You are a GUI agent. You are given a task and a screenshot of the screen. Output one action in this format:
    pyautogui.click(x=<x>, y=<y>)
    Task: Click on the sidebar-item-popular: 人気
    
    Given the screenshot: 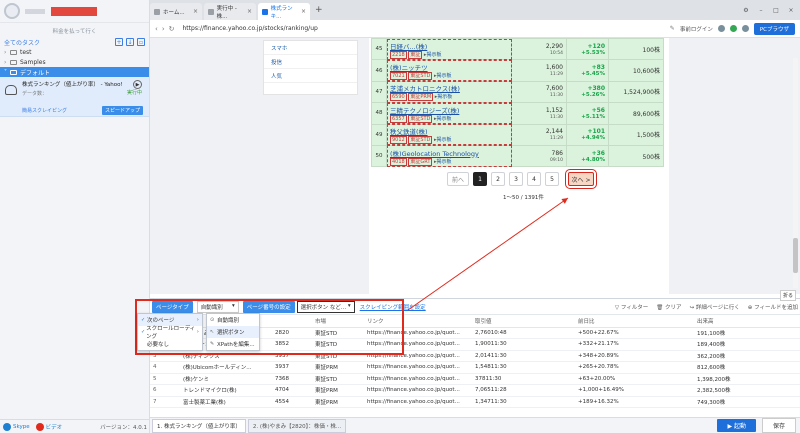 What is the action you would take?
    pyautogui.click(x=310, y=76)
    